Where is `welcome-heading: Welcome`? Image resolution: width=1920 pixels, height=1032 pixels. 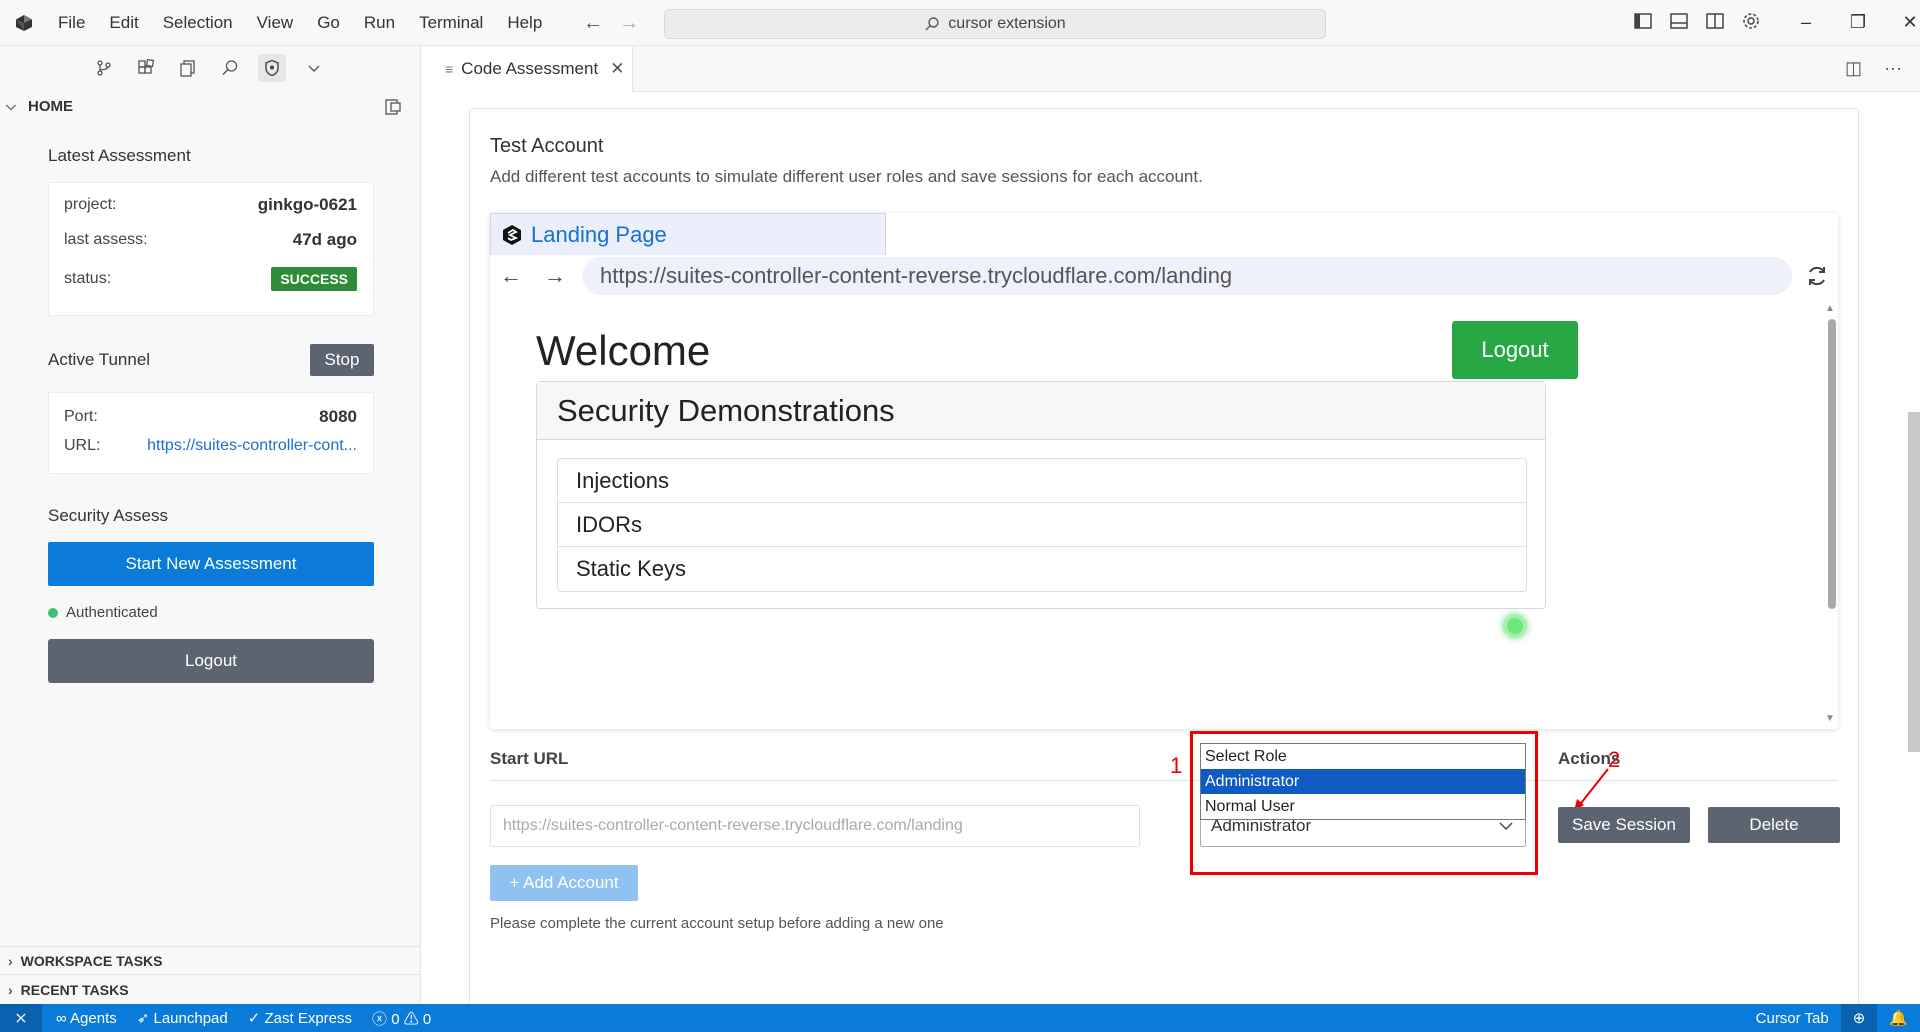
welcome-heading: Welcome is located at coordinates (623, 350).